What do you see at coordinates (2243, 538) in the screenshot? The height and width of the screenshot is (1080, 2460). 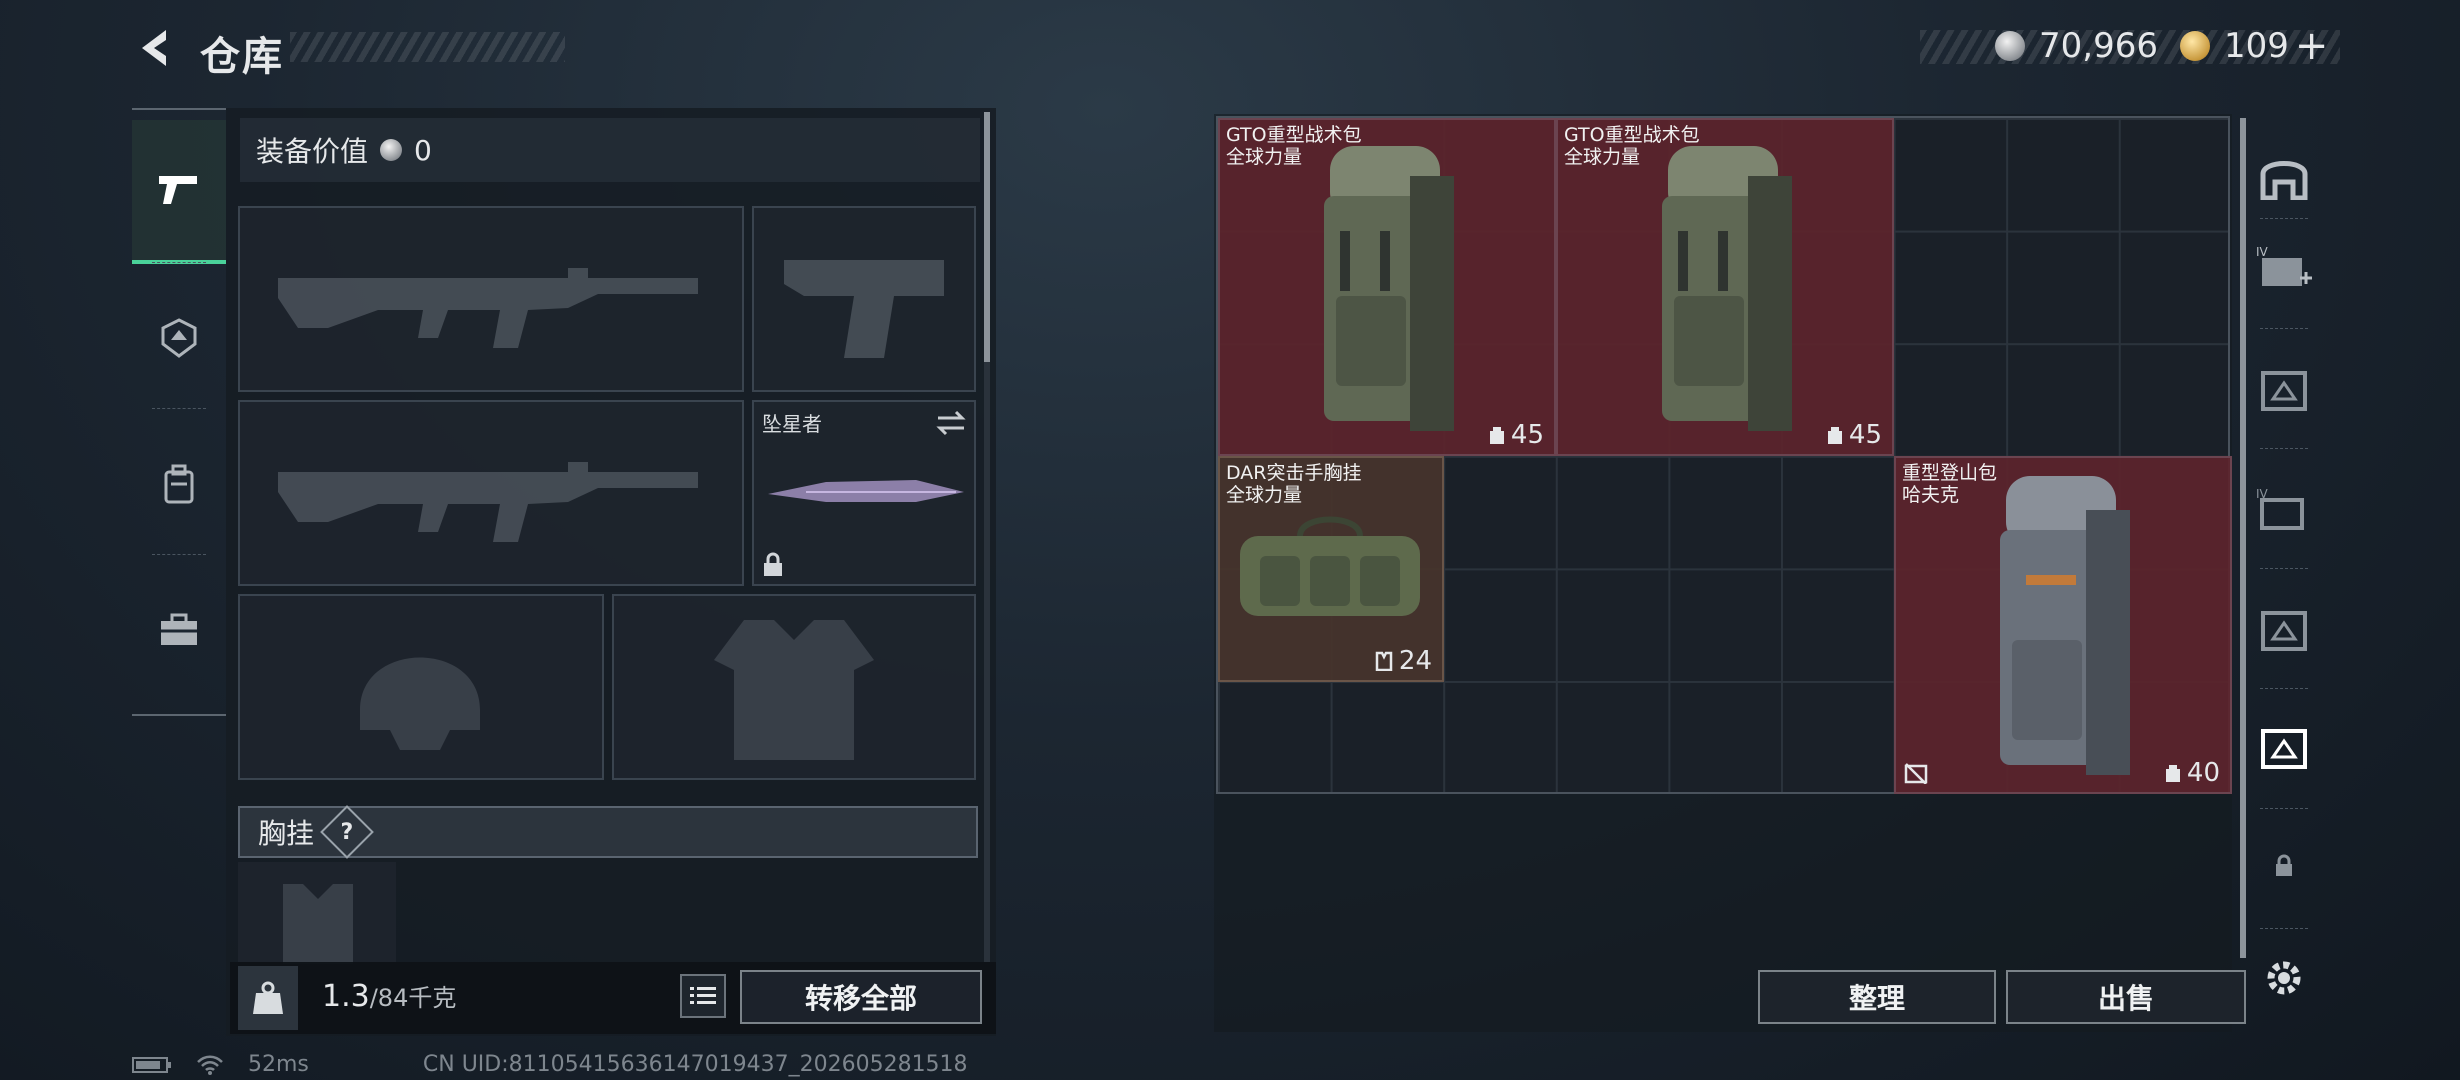 I see `stash-scrollbar` at bounding box center [2243, 538].